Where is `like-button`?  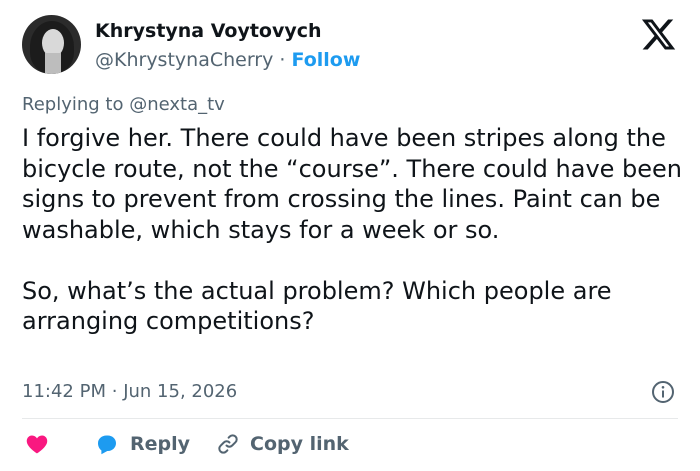 like-button is located at coordinates (37, 444).